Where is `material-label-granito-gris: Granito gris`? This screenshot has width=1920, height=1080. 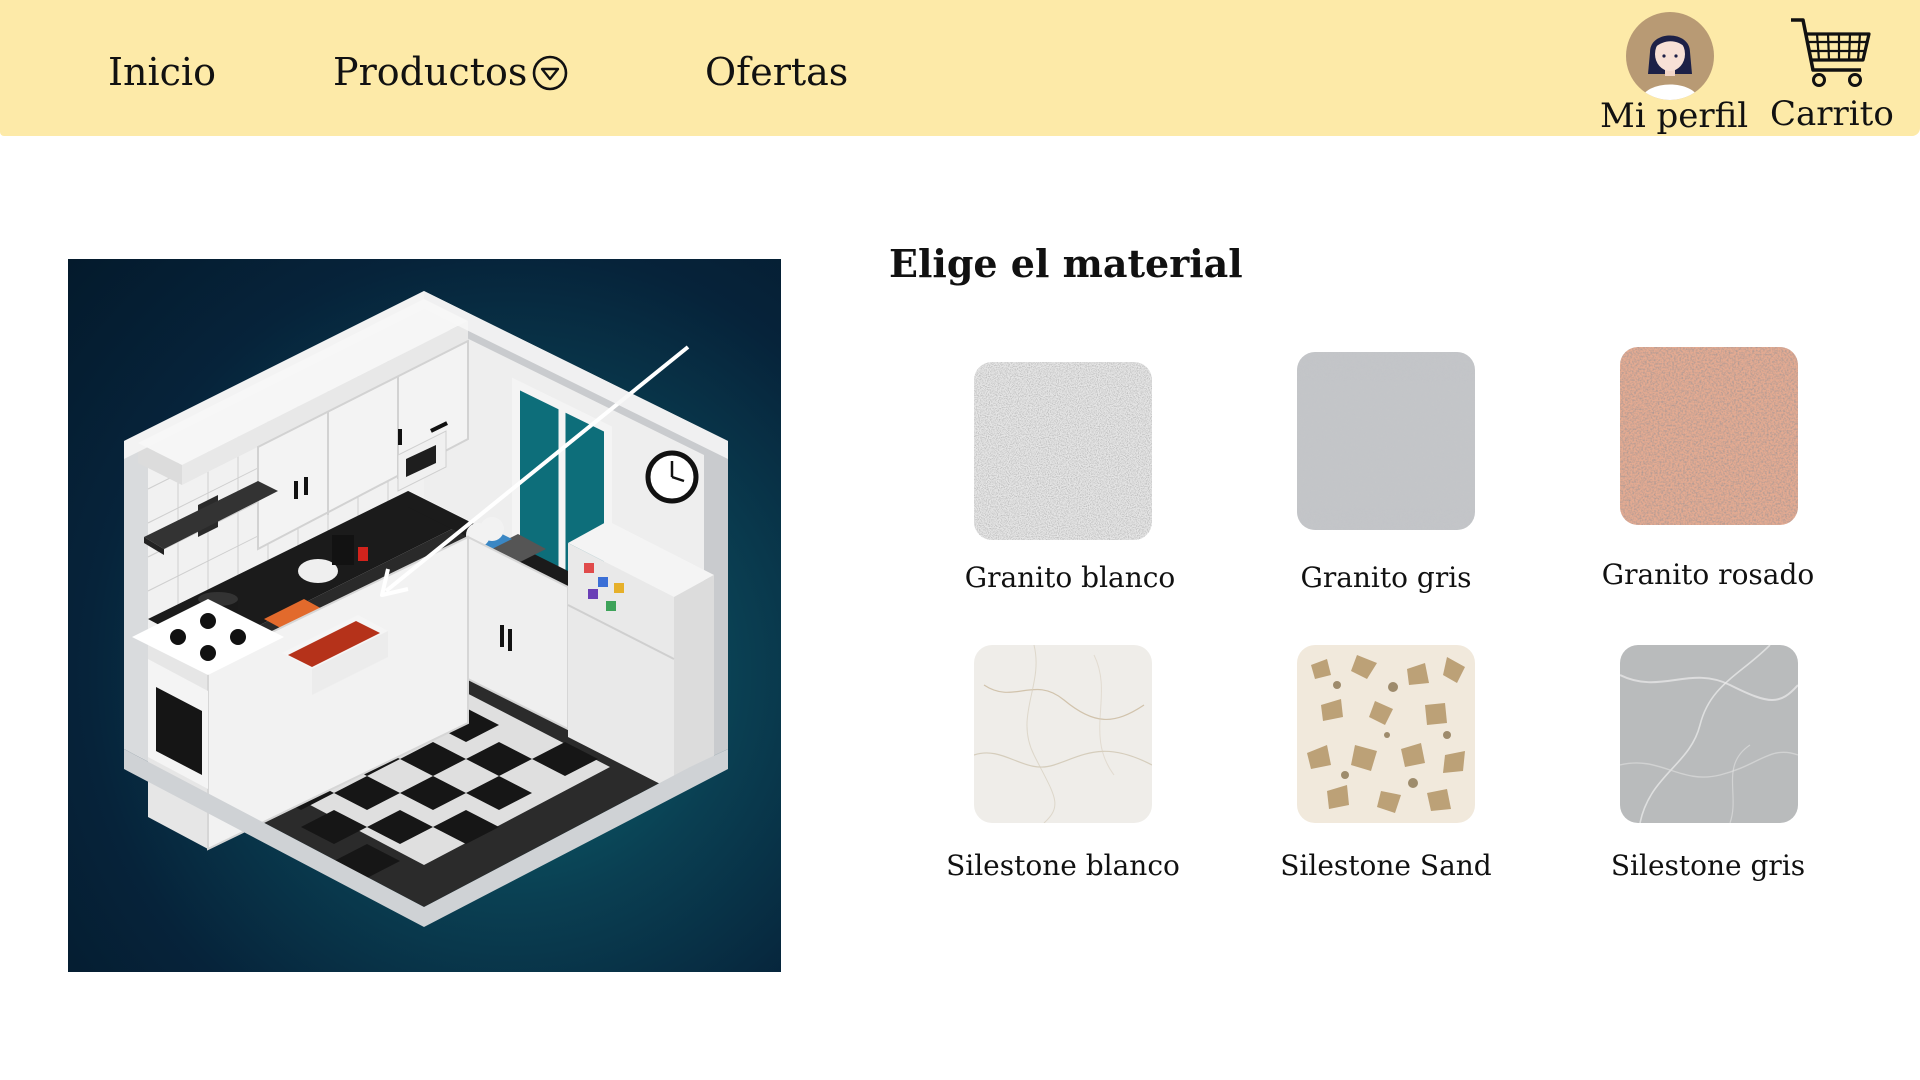 material-label-granito-gris: Granito gris is located at coordinates (1386, 578).